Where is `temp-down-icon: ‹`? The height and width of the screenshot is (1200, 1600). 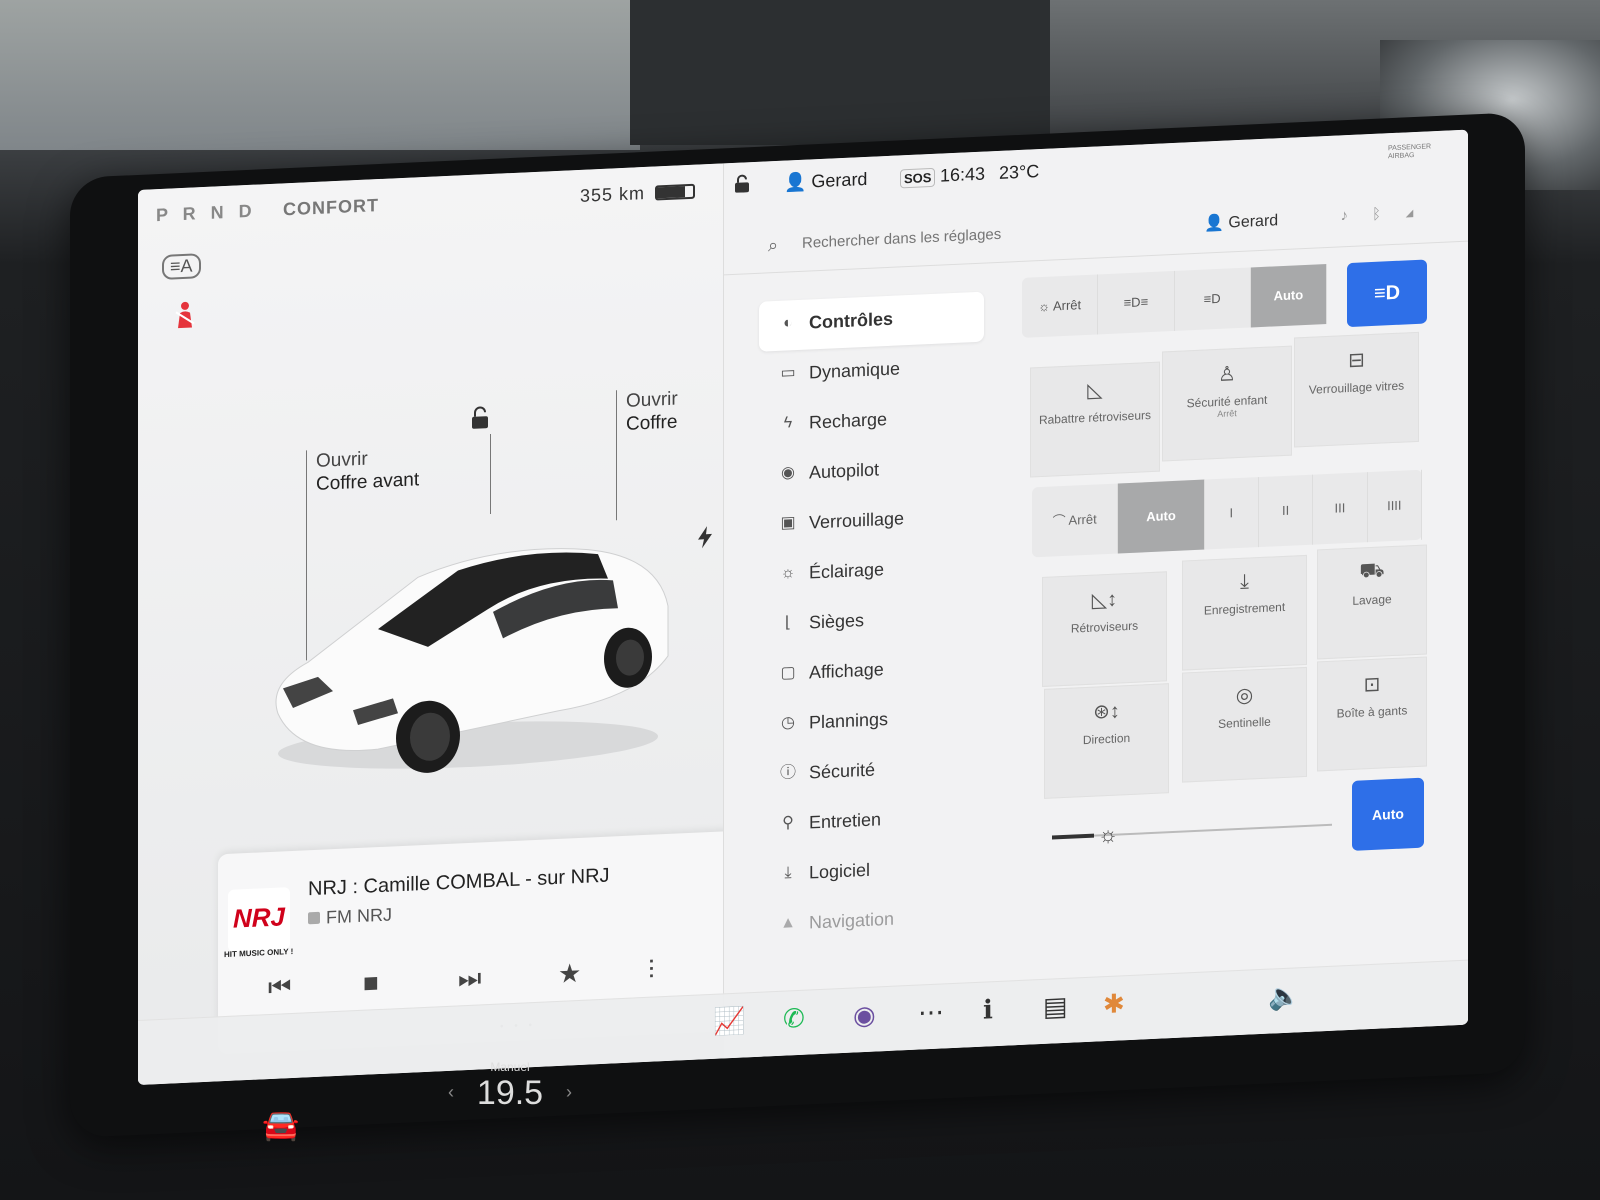 temp-down-icon: ‹ is located at coordinates (451, 1092).